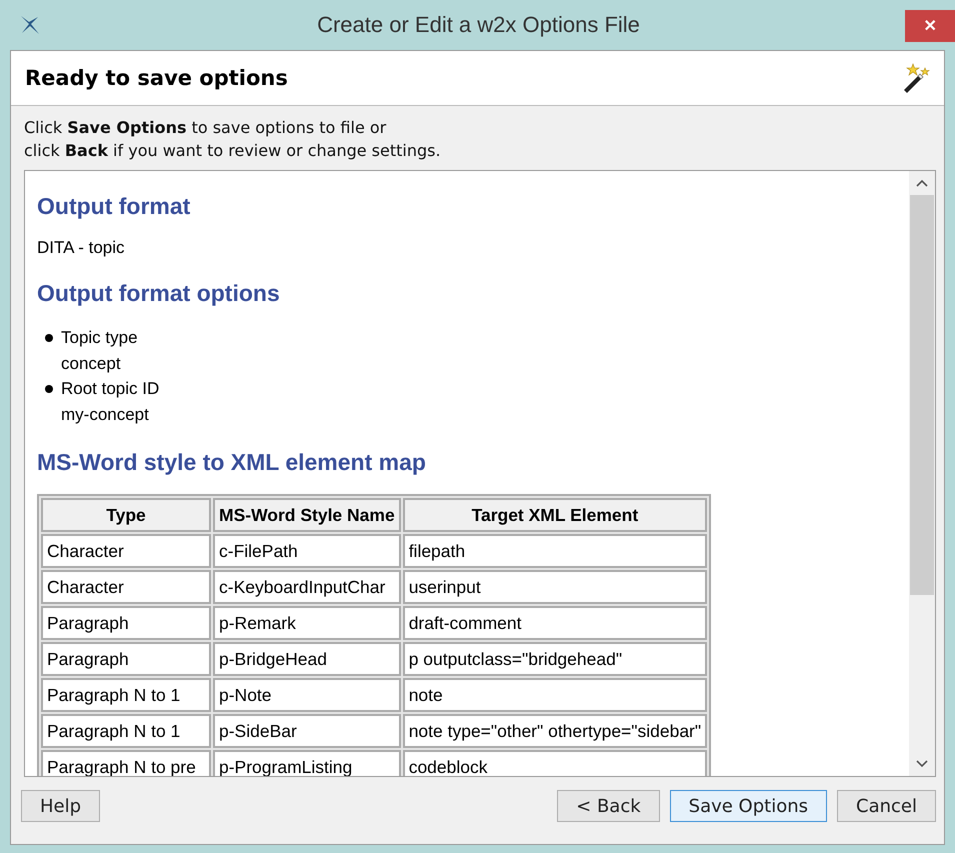 This screenshot has width=955, height=853. Describe the element at coordinates (307, 587) in the screenshot. I see `table-cell: c-KeyboardInputChar` at that location.